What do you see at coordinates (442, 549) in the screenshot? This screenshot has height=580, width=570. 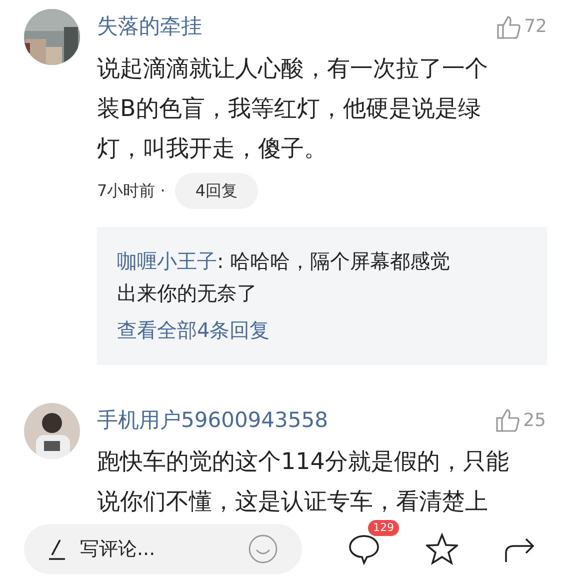 I see `star-icon` at bounding box center [442, 549].